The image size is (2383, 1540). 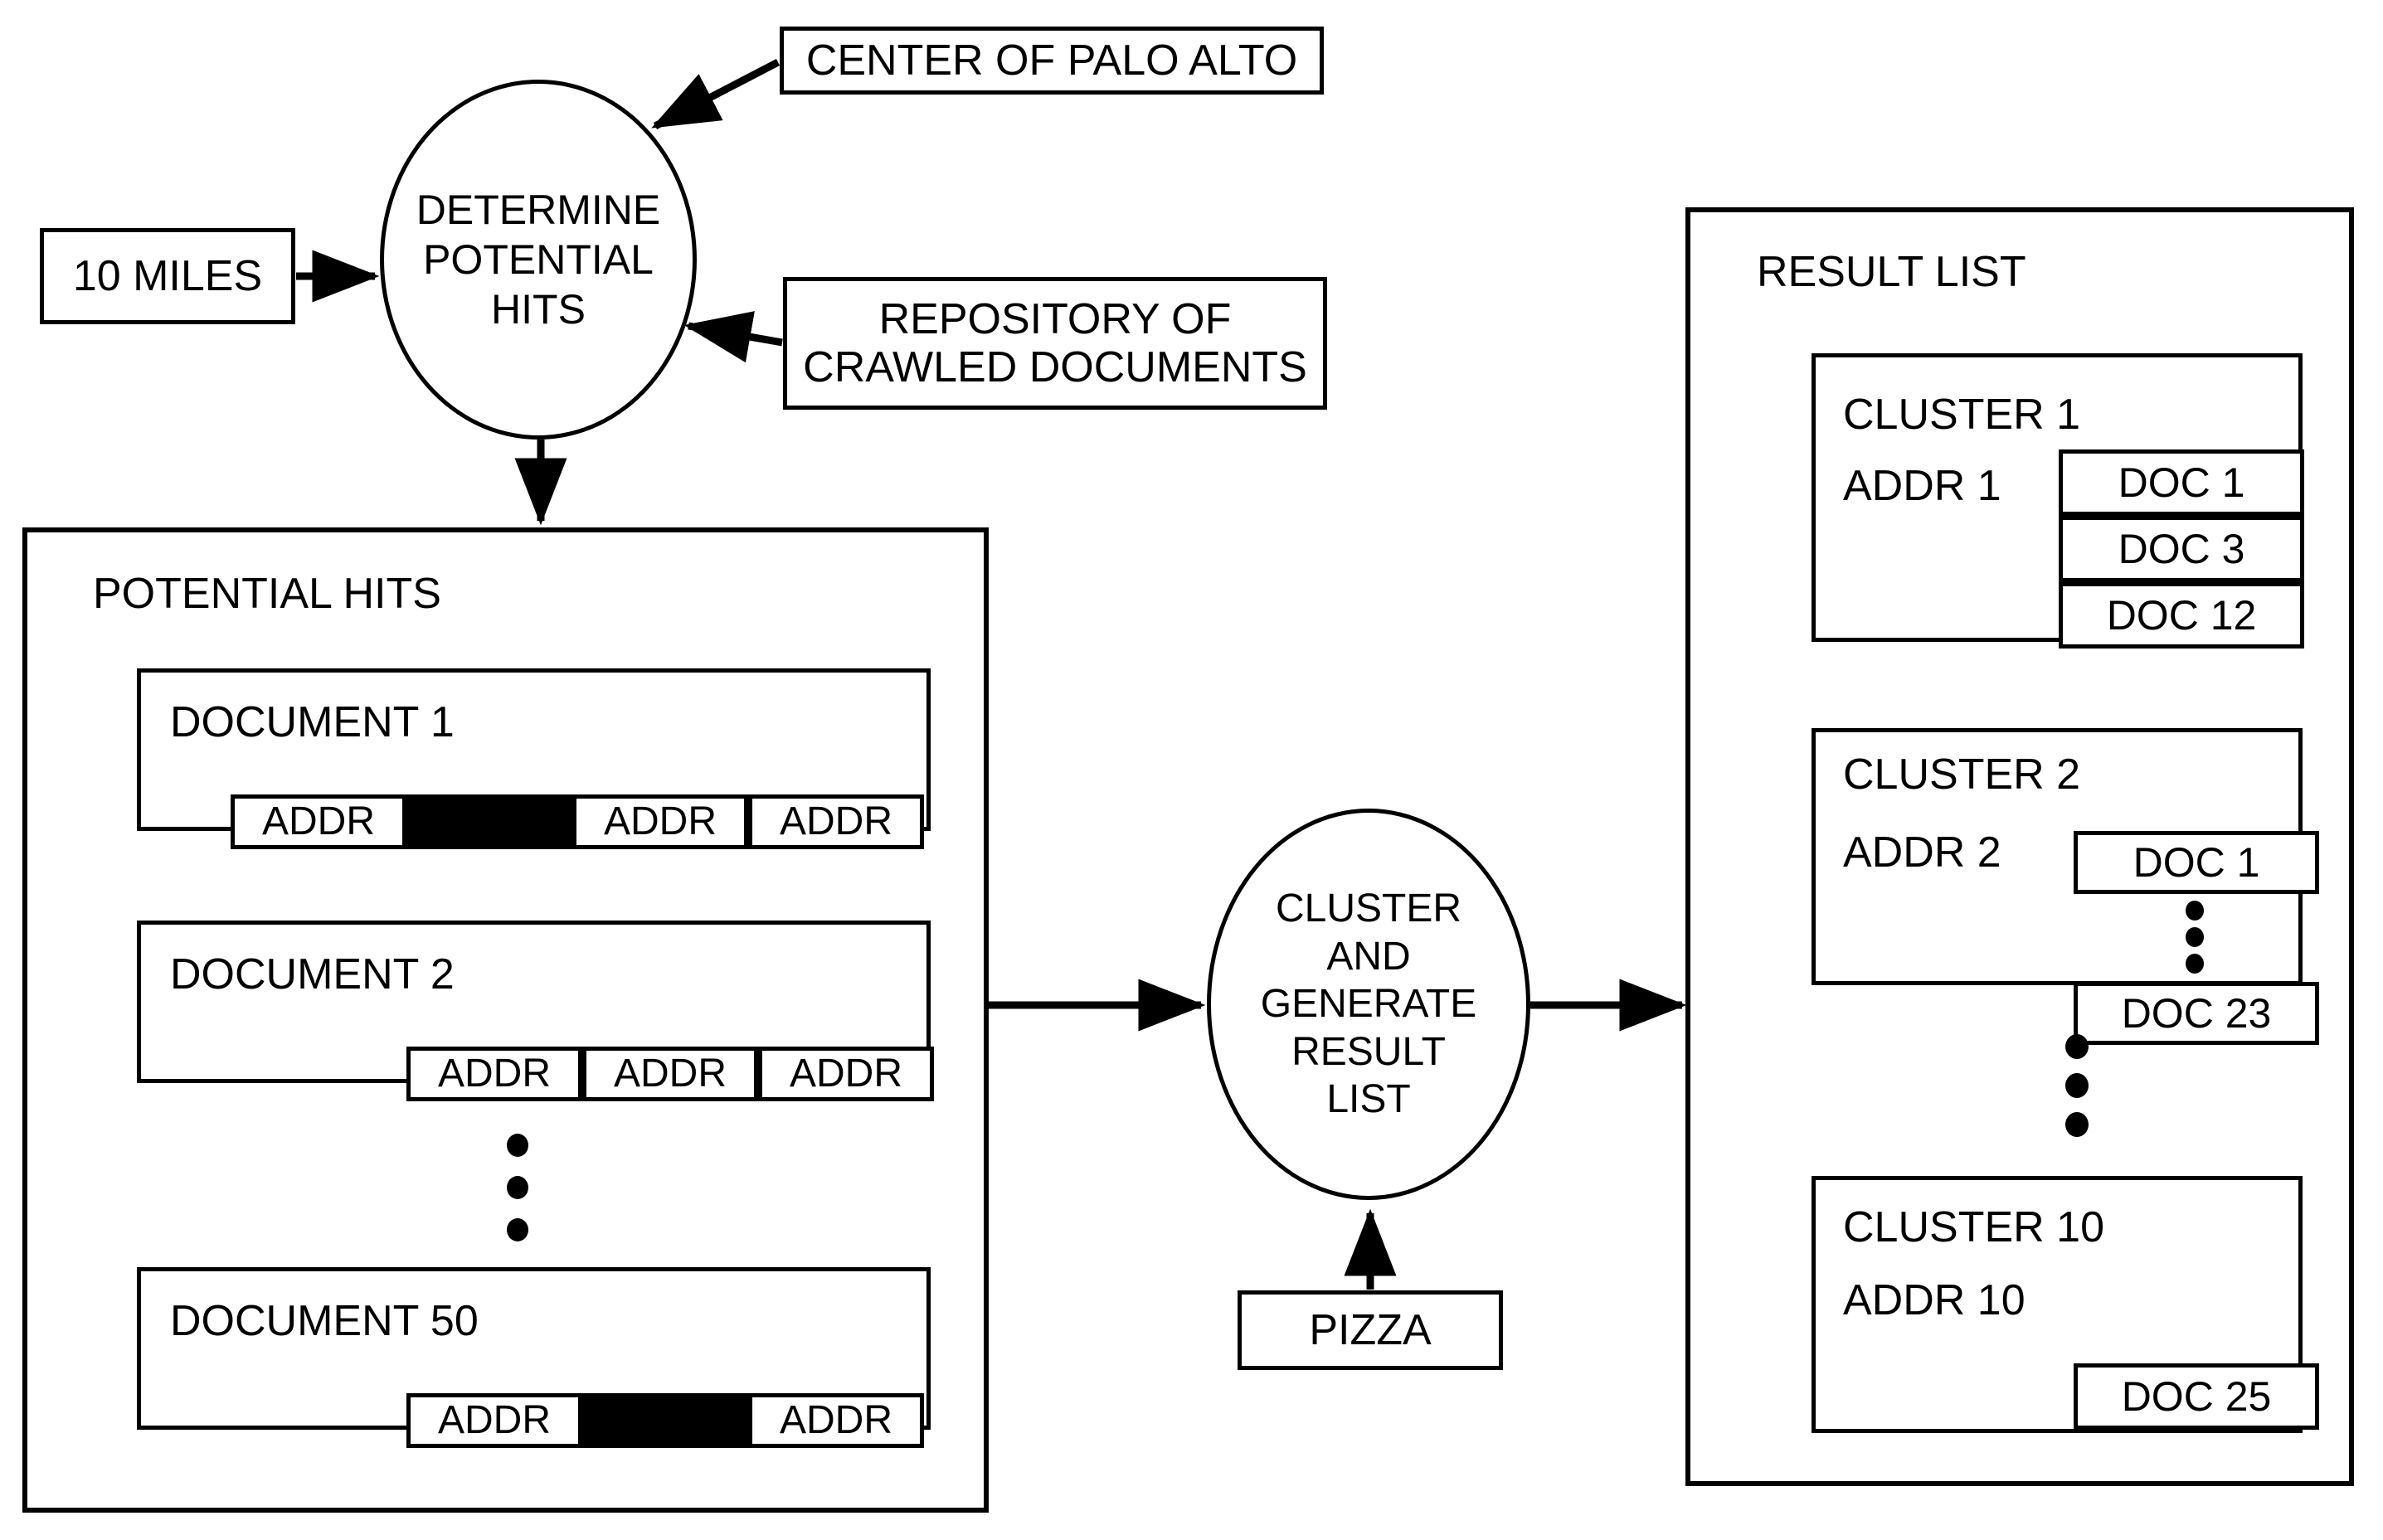 What do you see at coordinates (716, 94) in the screenshot?
I see `arrow-center-to-determine` at bounding box center [716, 94].